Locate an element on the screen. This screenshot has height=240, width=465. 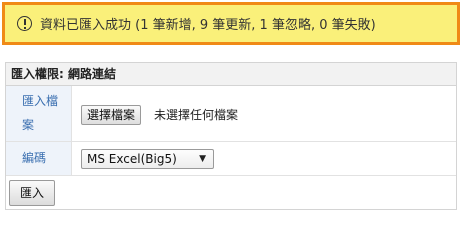
file-label: 匯入檔案 is located at coordinates (40, 113).